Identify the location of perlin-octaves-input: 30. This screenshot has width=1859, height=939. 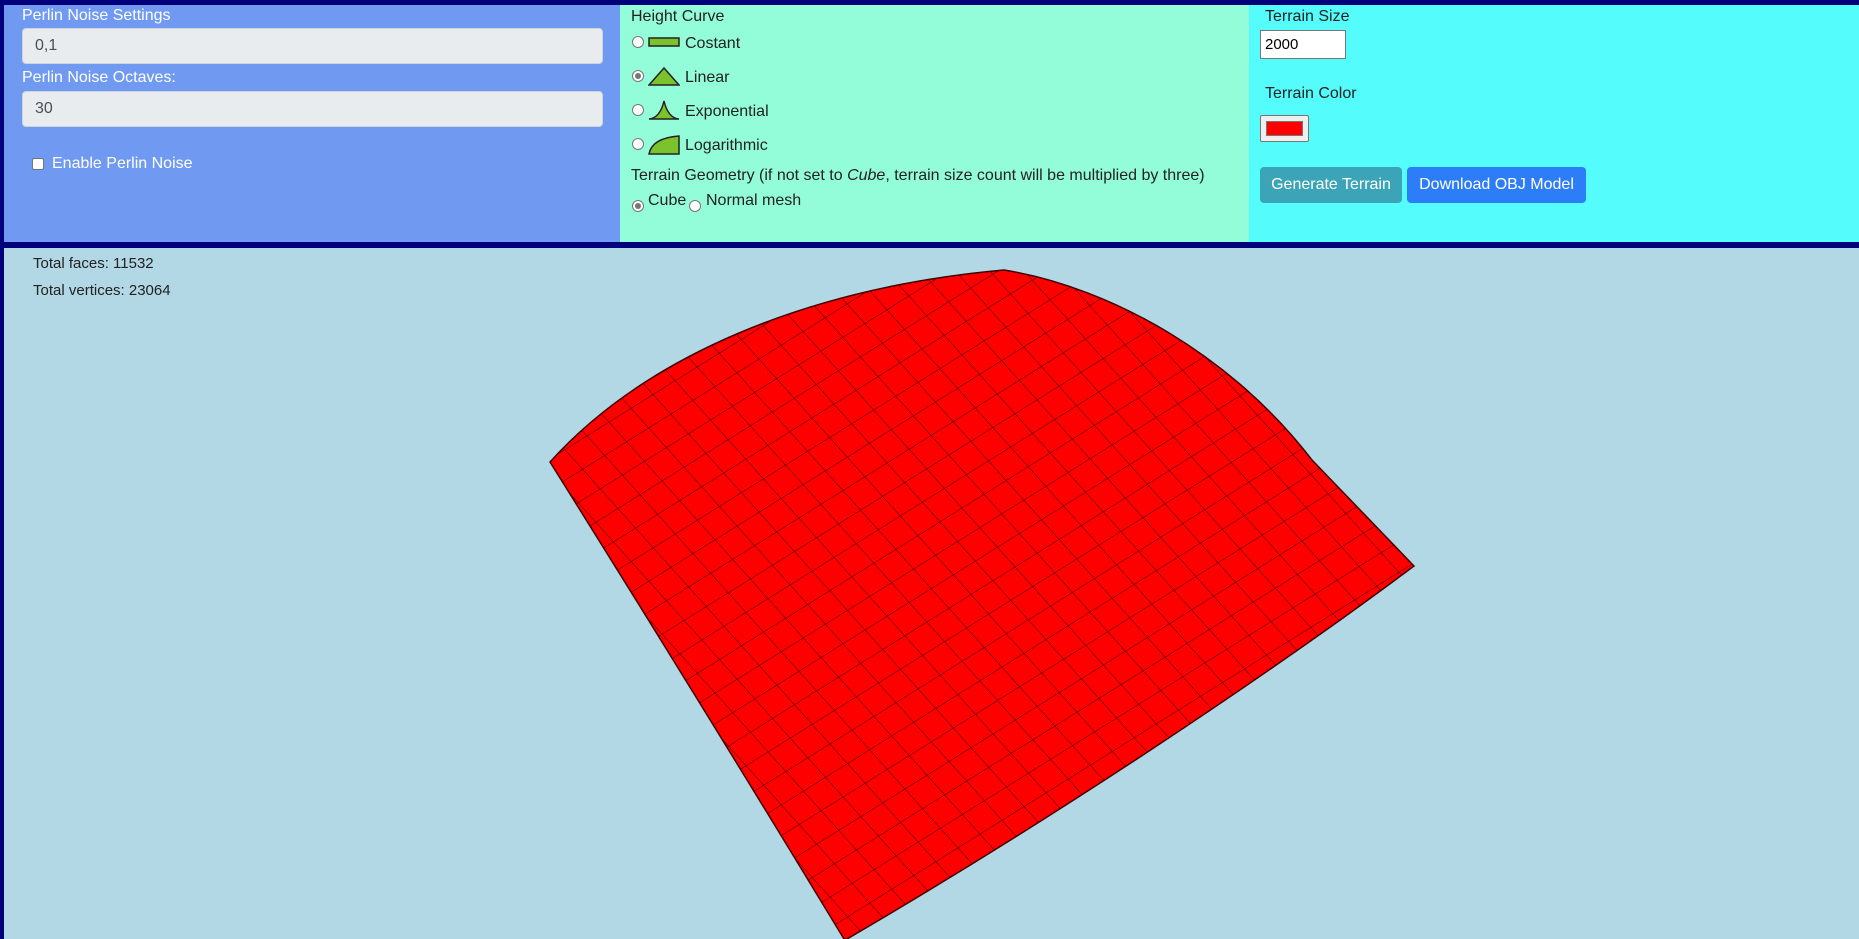
(312, 109).